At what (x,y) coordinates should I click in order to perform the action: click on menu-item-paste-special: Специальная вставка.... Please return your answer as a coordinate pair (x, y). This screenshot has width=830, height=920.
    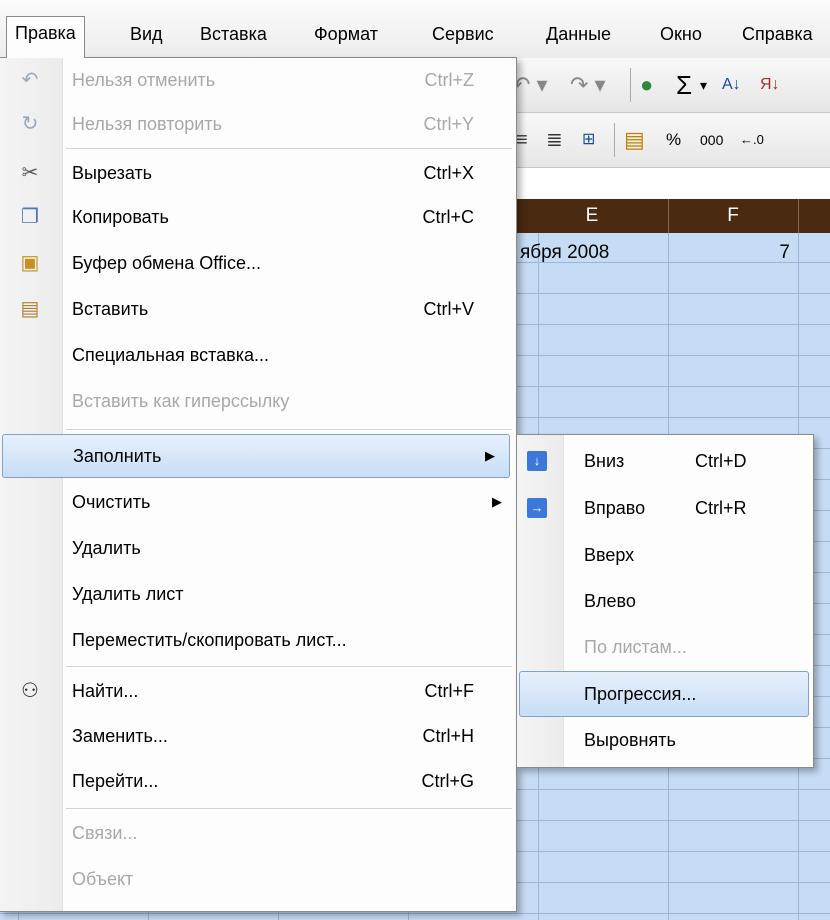
    Looking at the image, I should click on (258, 355).